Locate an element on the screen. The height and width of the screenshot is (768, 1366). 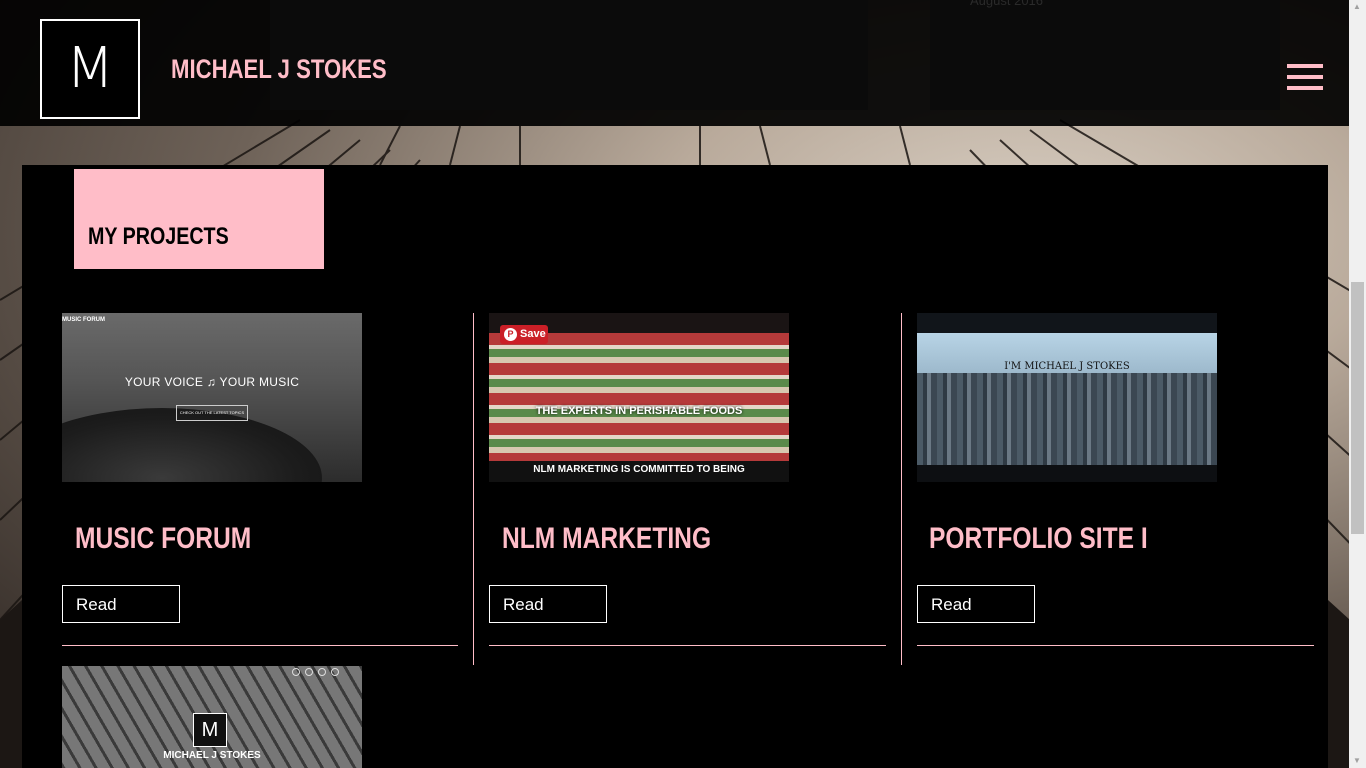
header-backdrop-block: August 2016 is located at coordinates (1105, 55).